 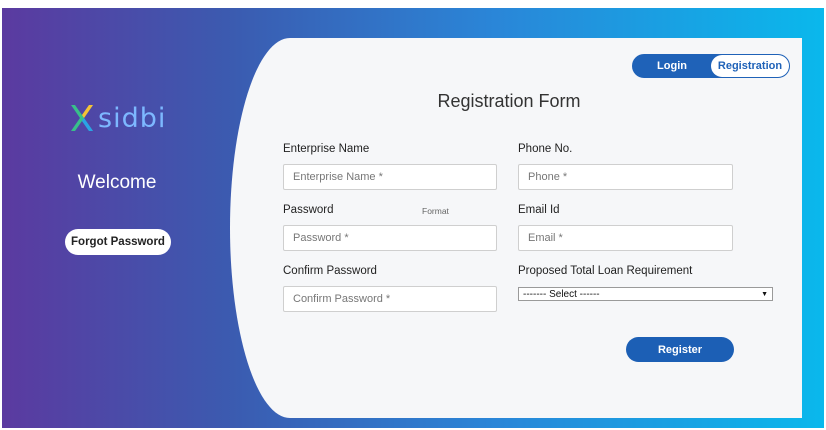 What do you see at coordinates (308, 210) in the screenshot?
I see `password-label: Password` at bounding box center [308, 210].